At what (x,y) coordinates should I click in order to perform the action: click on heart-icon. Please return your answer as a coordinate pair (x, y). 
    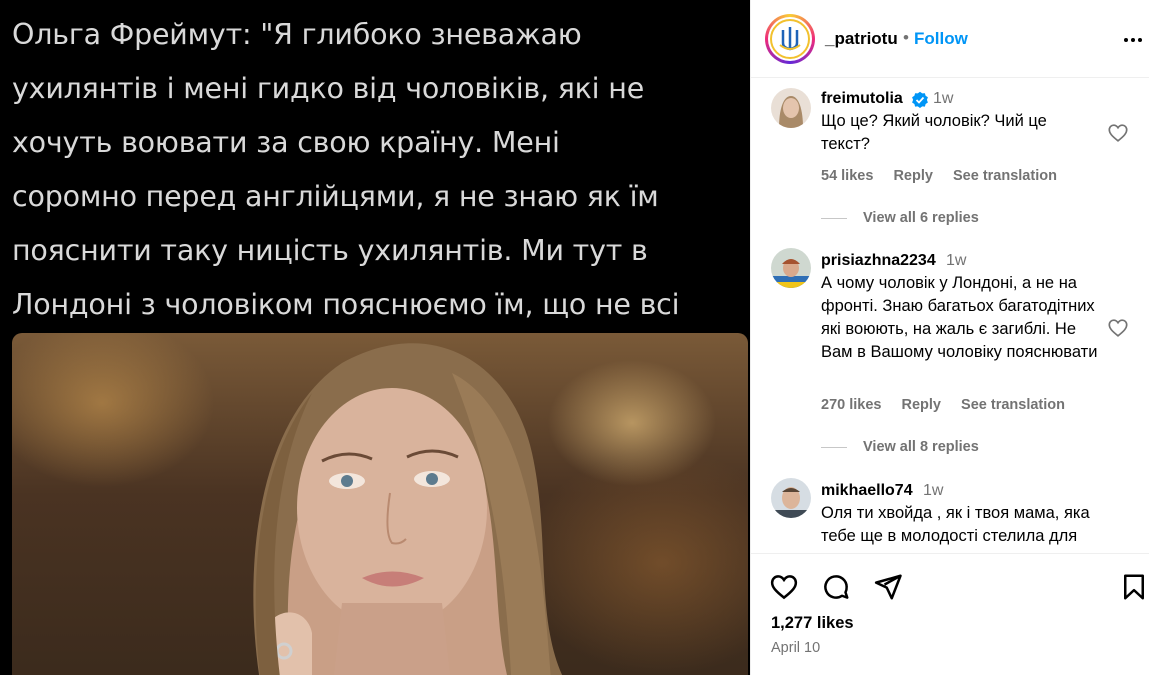
    Looking at the image, I should click on (784, 587).